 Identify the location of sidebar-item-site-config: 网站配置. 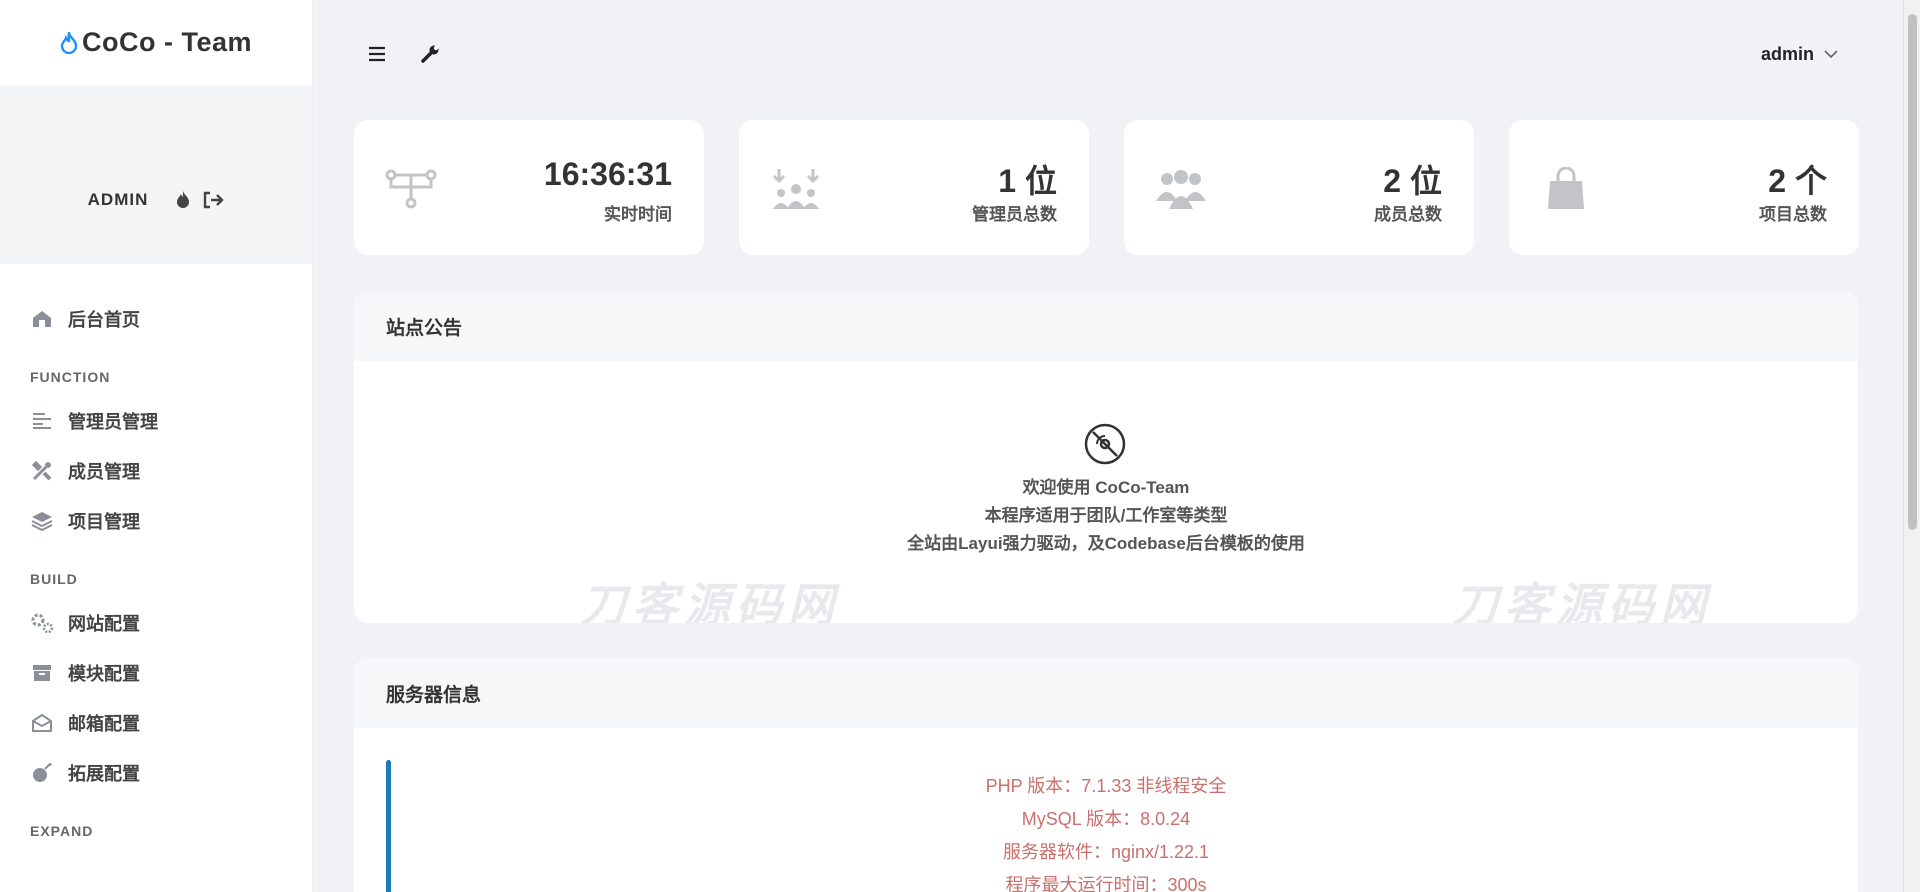
(156, 623).